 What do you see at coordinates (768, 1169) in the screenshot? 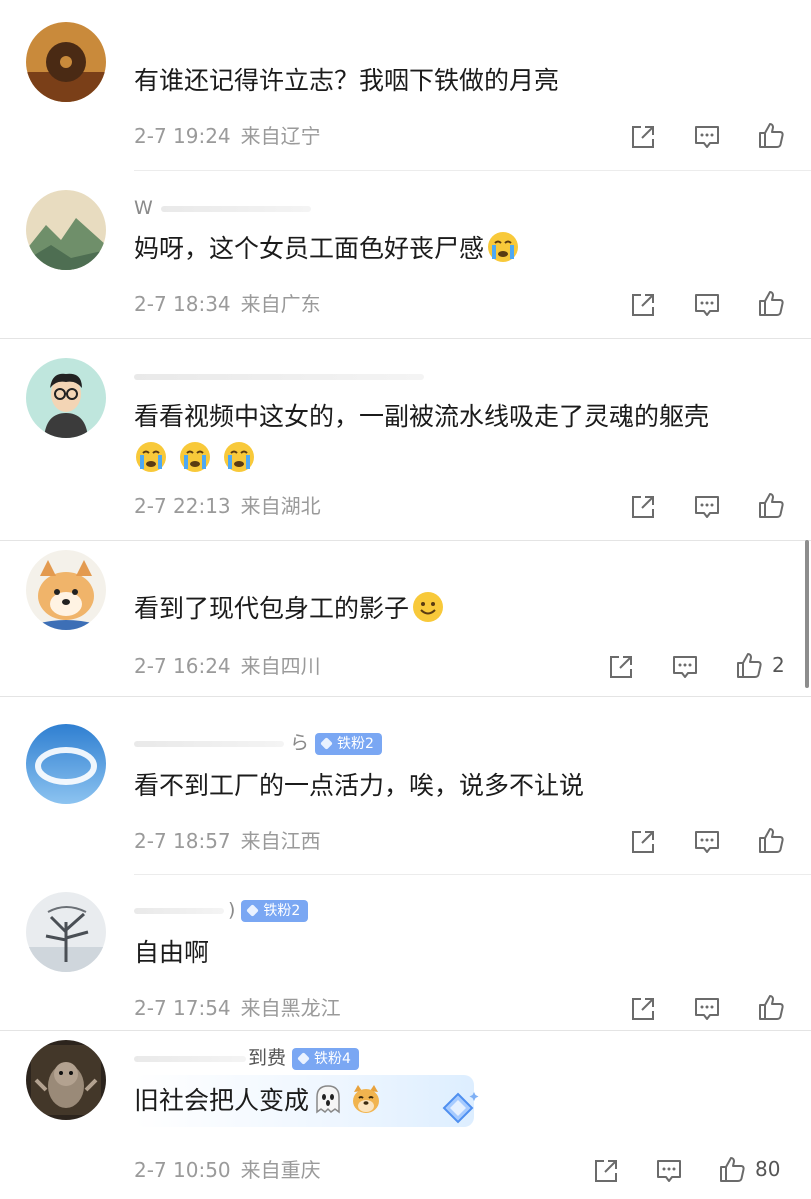
I see `like-count: 80` at bounding box center [768, 1169].